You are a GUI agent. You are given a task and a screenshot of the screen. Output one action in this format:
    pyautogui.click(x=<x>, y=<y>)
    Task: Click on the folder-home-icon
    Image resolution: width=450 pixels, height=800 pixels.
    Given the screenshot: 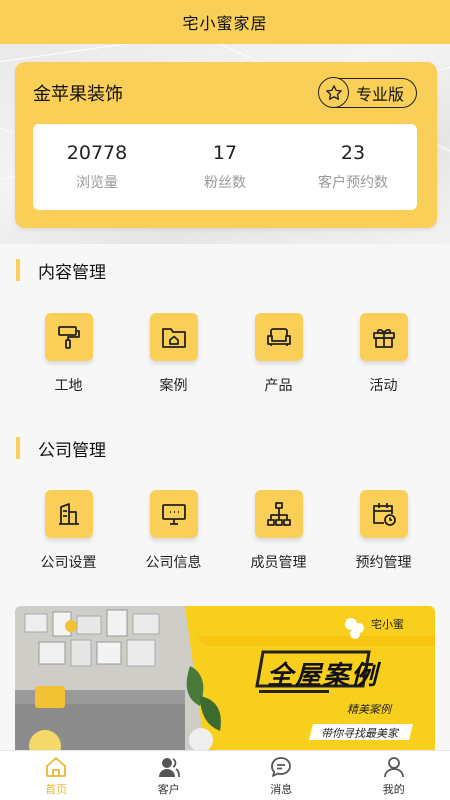 What is the action you would take?
    pyautogui.click(x=173, y=337)
    